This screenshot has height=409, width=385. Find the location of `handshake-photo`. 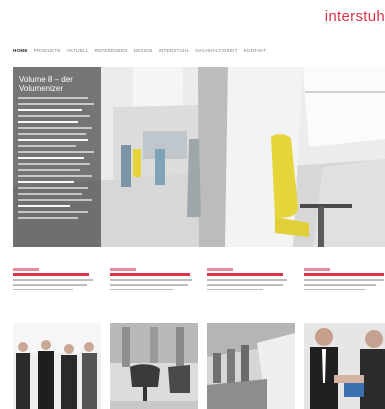

handshake-photo is located at coordinates (344, 366).